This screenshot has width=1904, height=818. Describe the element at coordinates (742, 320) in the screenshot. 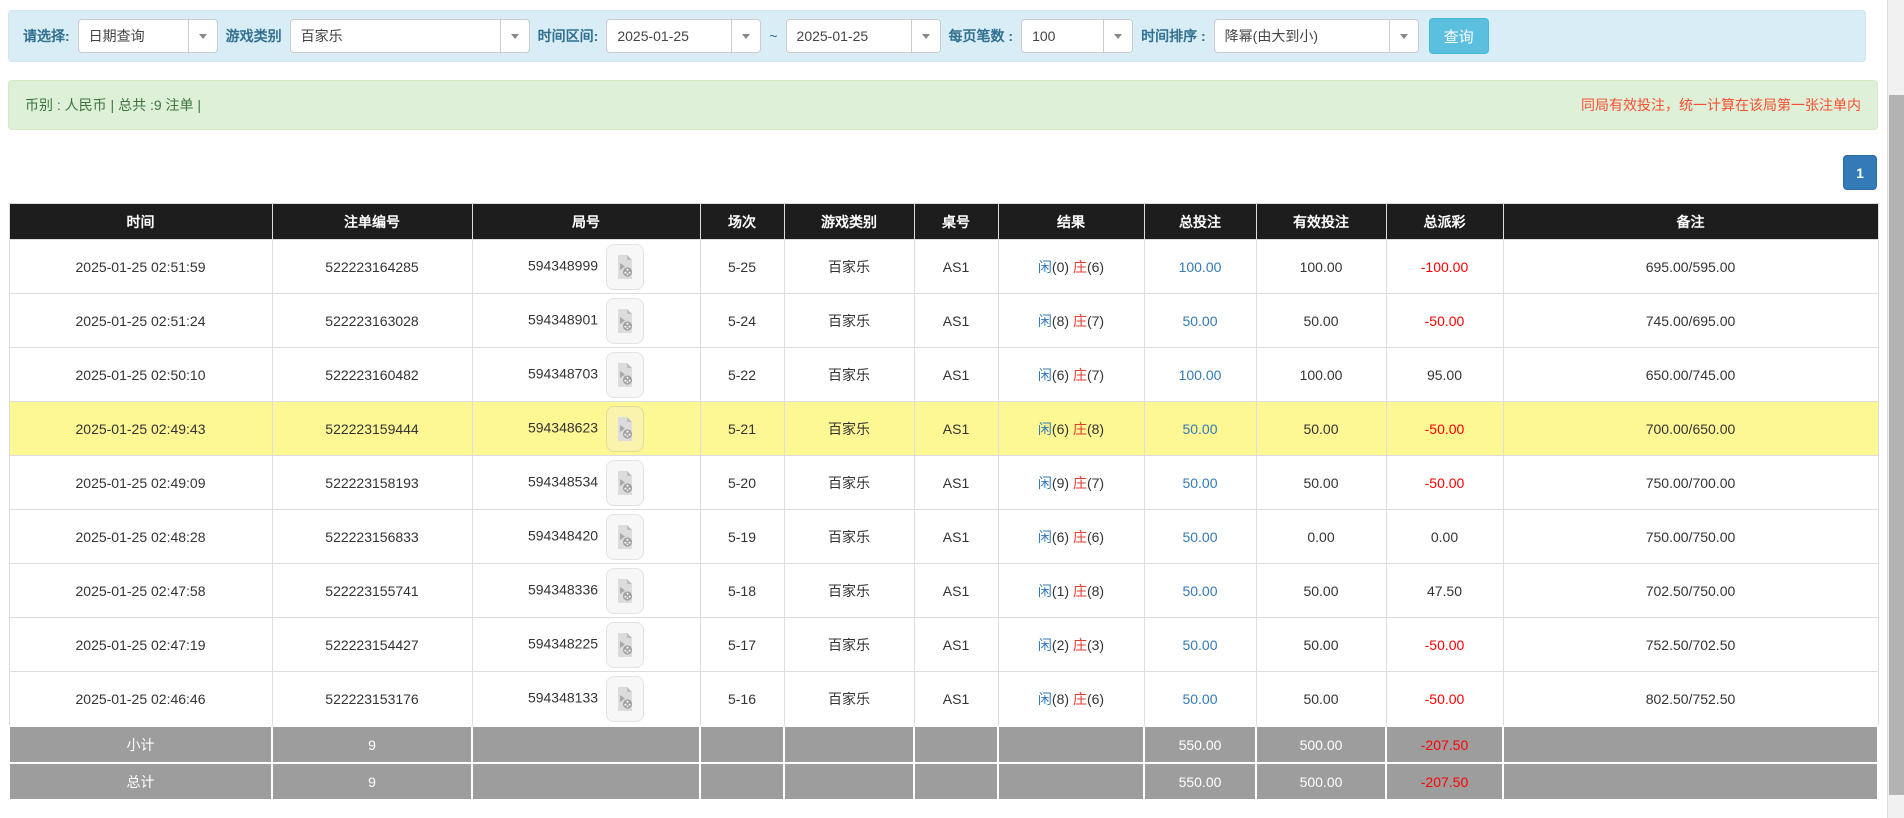

I see `cell-session: 5-24` at that location.